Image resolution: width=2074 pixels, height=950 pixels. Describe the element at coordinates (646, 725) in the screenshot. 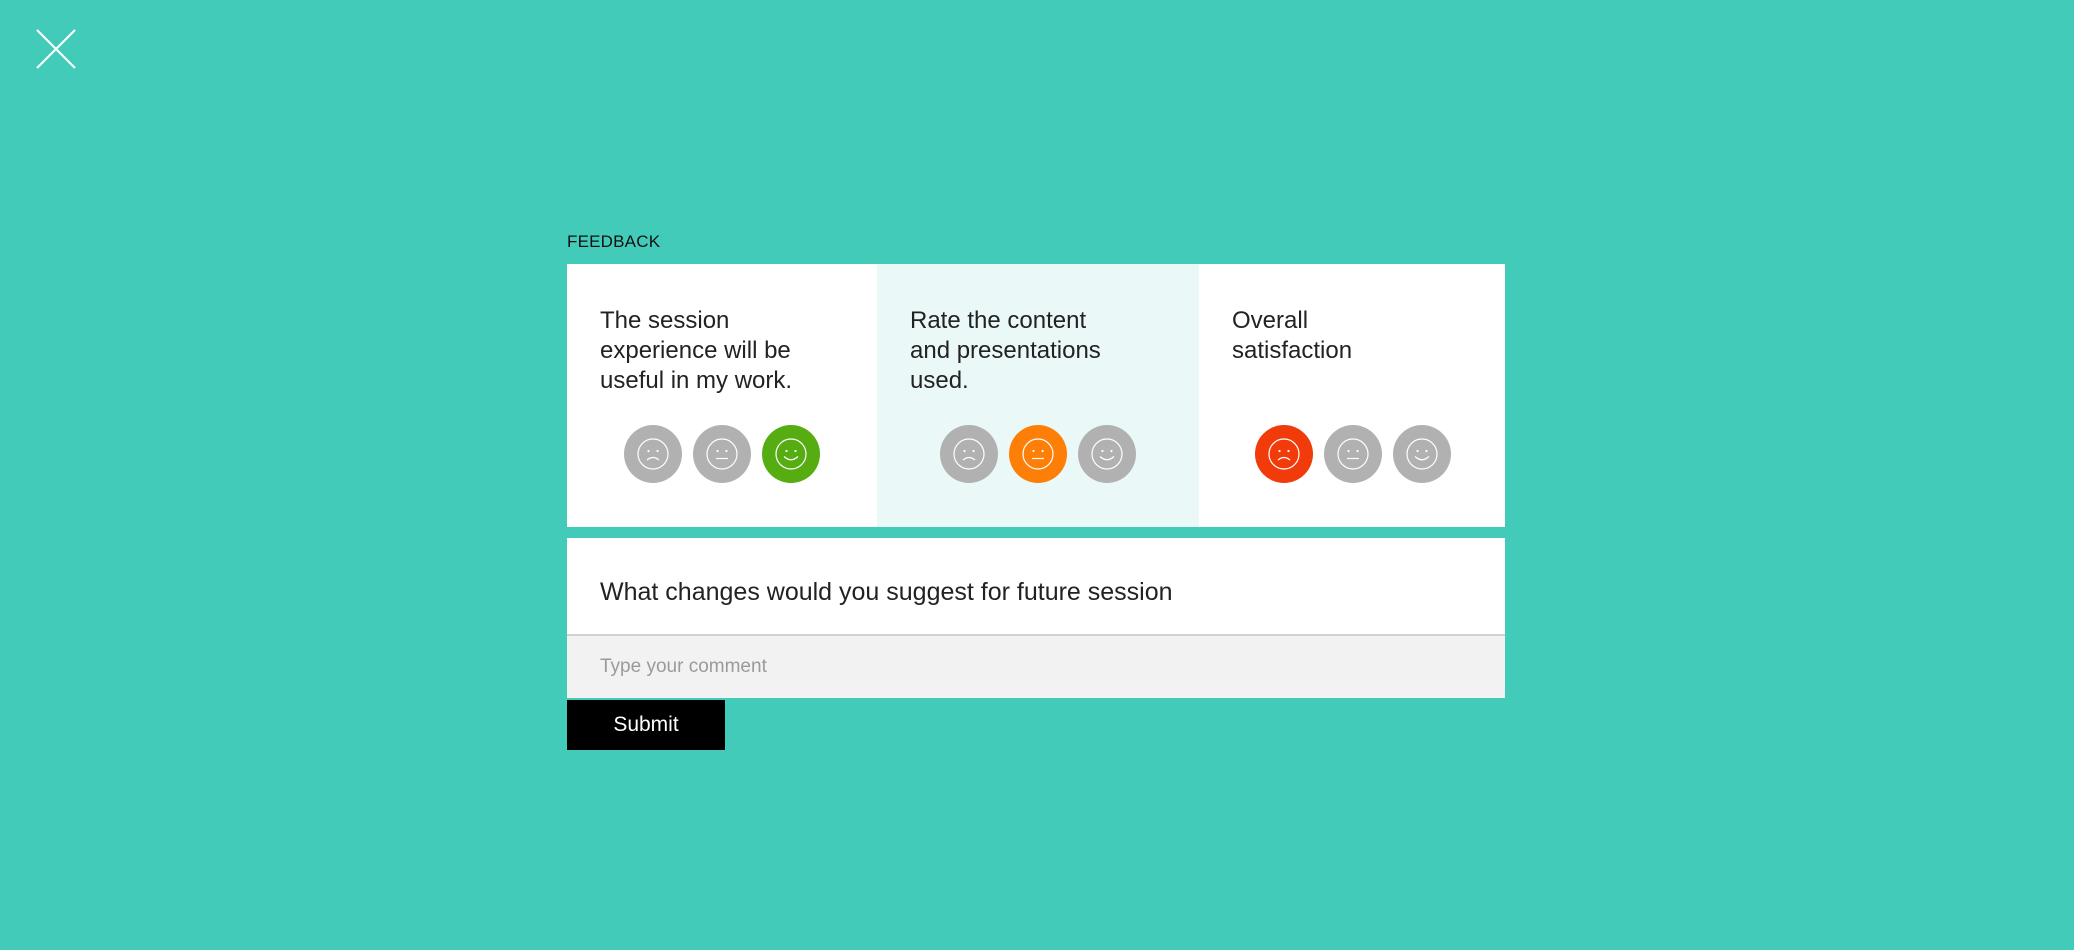

I see `submit-button: Submit` at that location.